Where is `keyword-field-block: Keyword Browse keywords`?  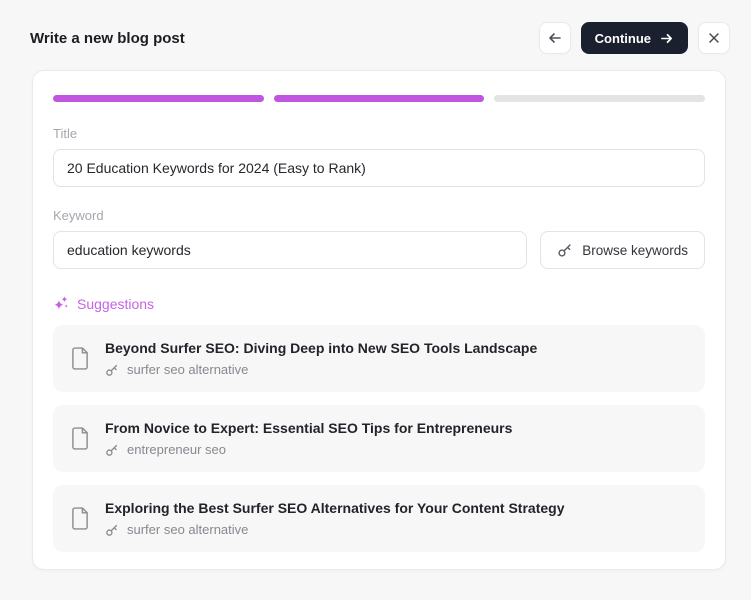 keyword-field-block: Keyword Browse keywords is located at coordinates (379, 238).